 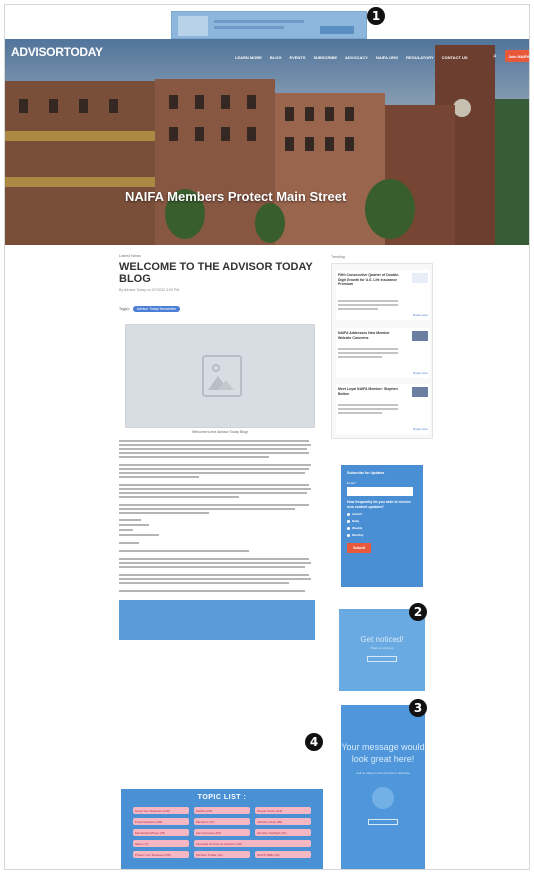 What do you see at coordinates (387, 57) in the screenshot?
I see `nav-item: NAIFA.org` at bounding box center [387, 57].